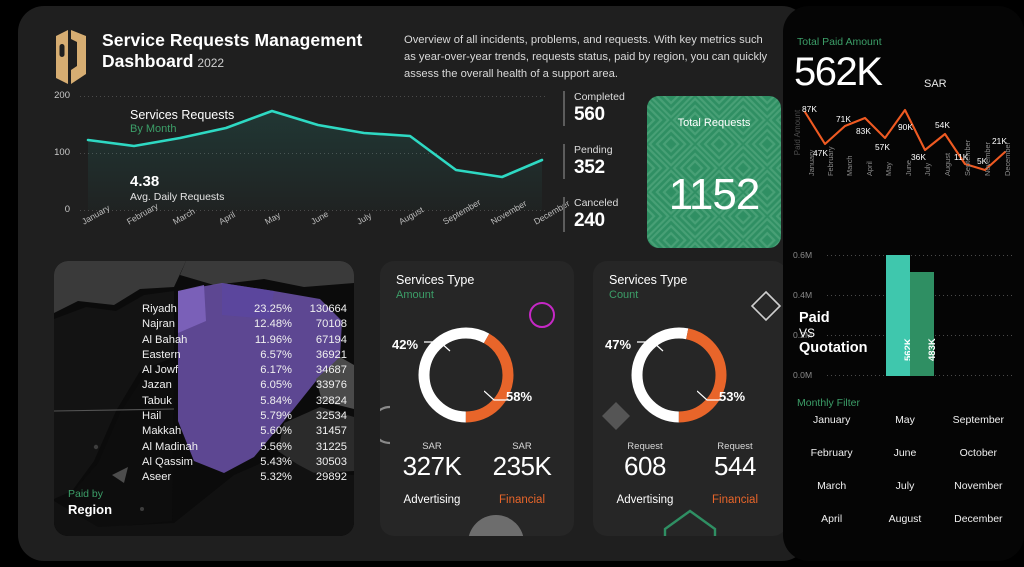 This screenshot has height=567, width=1024. What do you see at coordinates (244, 417) in the screenshot?
I see `table-row: Hail 5.79% 32534` at bounding box center [244, 417].